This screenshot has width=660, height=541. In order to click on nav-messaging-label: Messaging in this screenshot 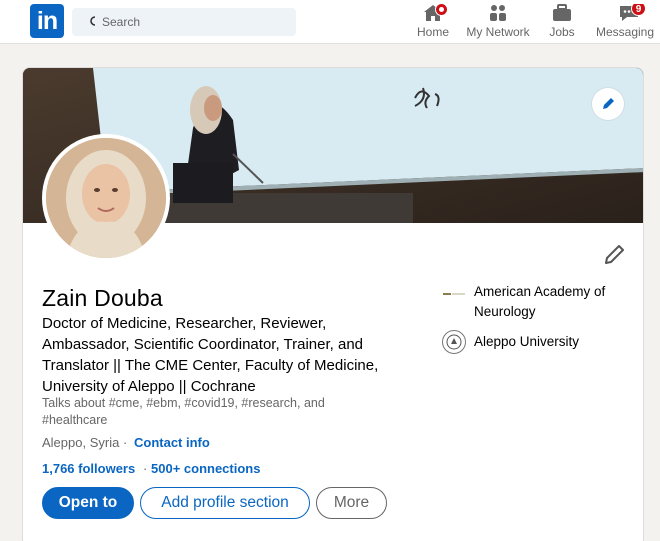, I will do `click(625, 32)`.